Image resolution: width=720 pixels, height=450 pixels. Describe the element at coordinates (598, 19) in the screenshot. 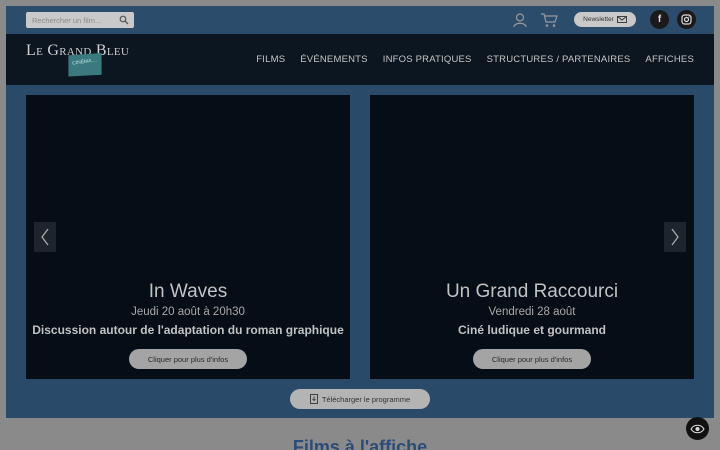

I see `newsletter-label: Newsletter` at that location.